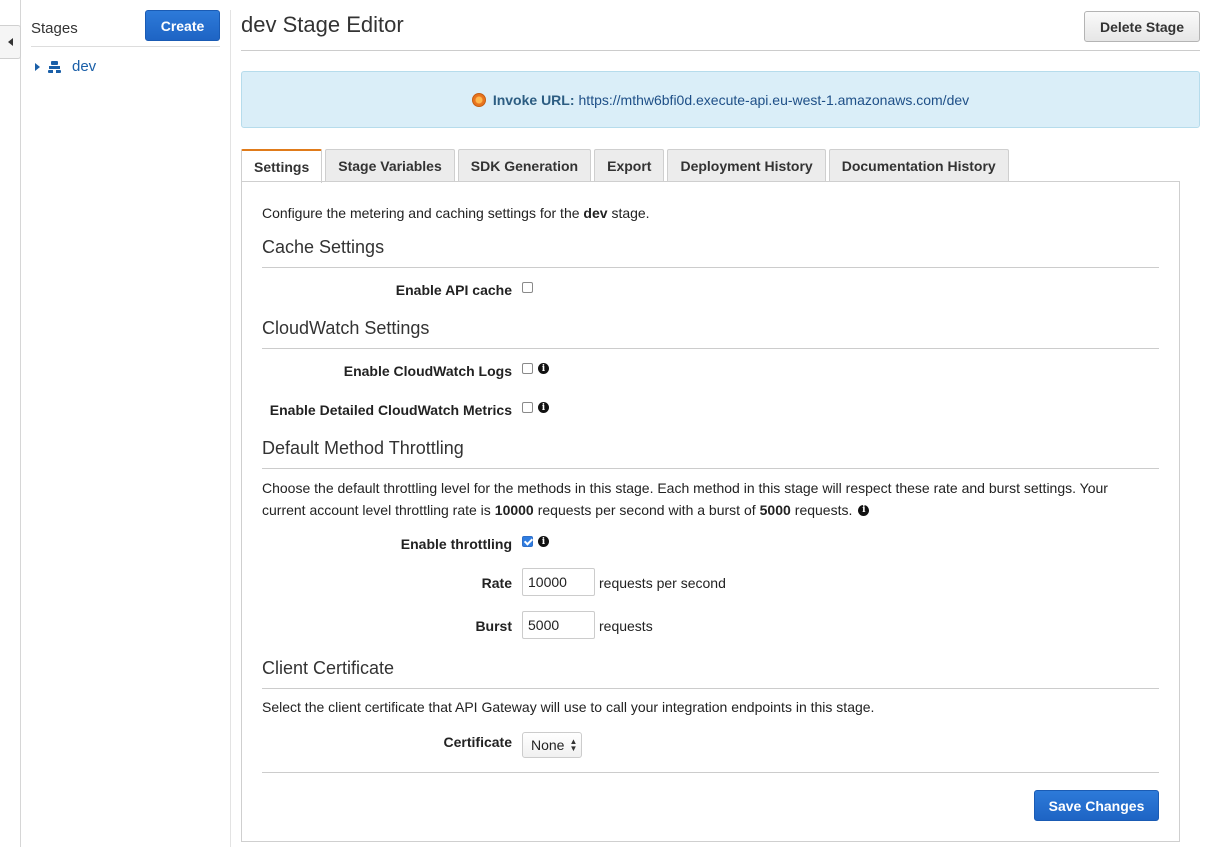 Image resolution: width=1208 pixels, height=847 pixels. What do you see at coordinates (918, 165) in the screenshot?
I see `tab-documentation-history: Documentation History` at bounding box center [918, 165].